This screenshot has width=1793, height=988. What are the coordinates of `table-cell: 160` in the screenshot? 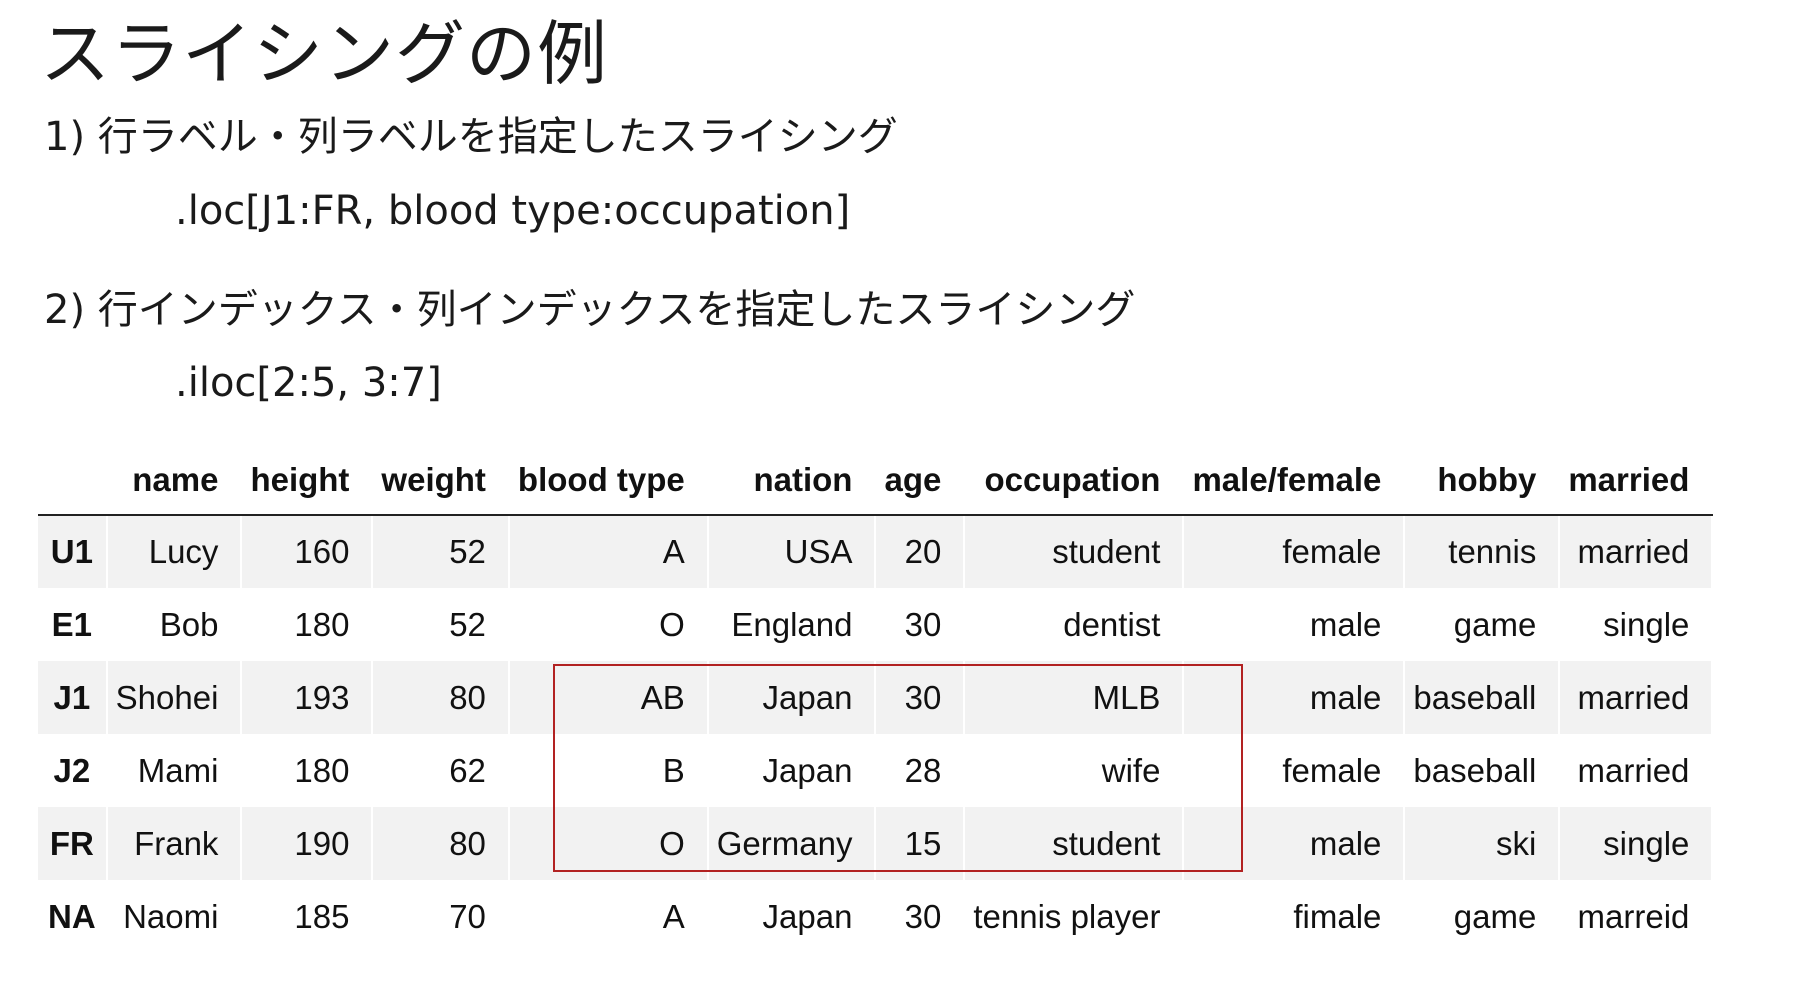 It's located at (307, 551).